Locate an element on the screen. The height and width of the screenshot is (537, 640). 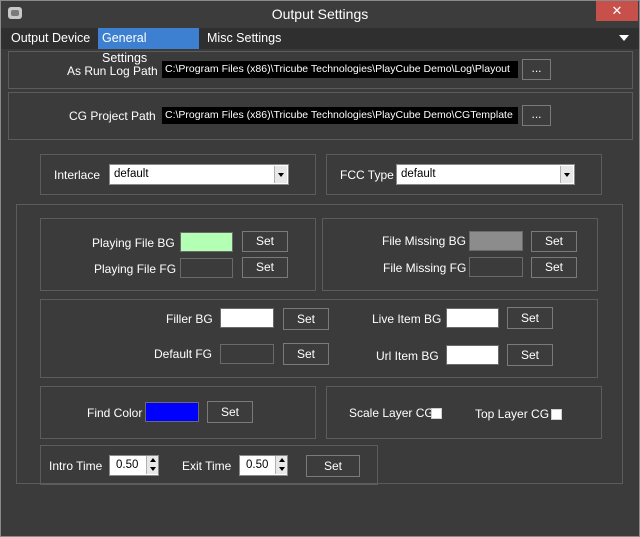
window-title: Output Settings is located at coordinates (320, 14).